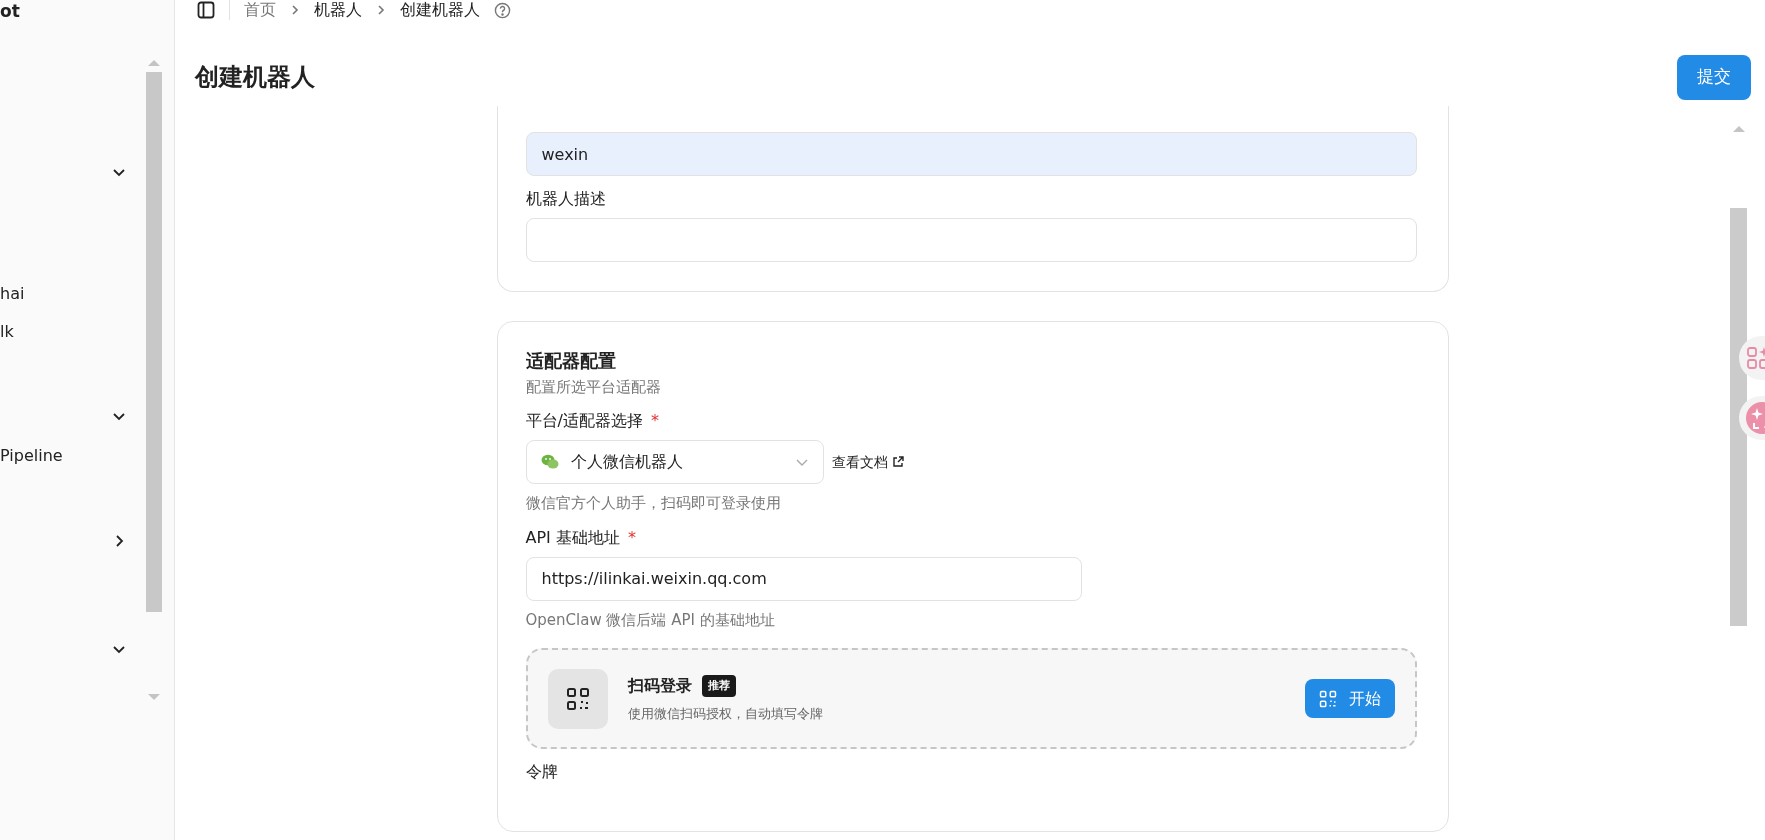 The image size is (1765, 840). What do you see at coordinates (206, 10) in the screenshot?
I see `sidebar-toggle-icon` at bounding box center [206, 10].